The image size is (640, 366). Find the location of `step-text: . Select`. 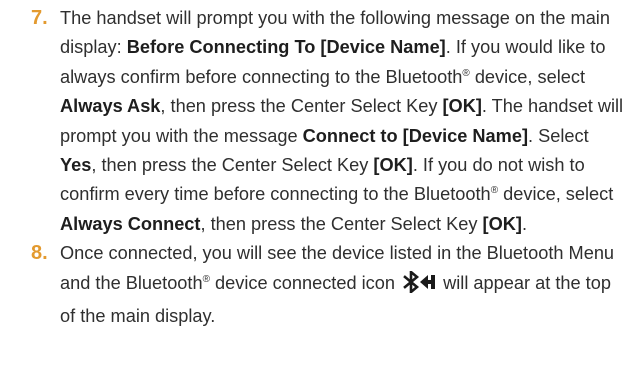

step-text: . Select is located at coordinates (558, 135).